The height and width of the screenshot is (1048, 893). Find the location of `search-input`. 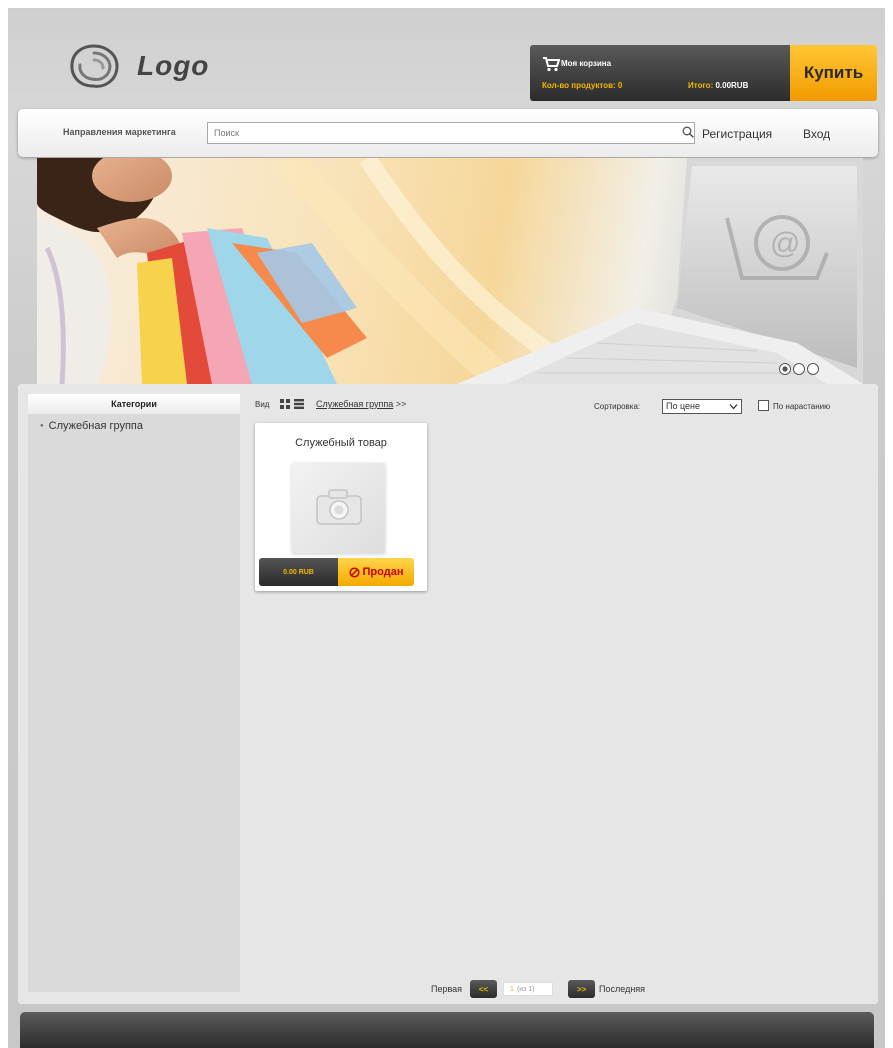

search-input is located at coordinates (451, 133).